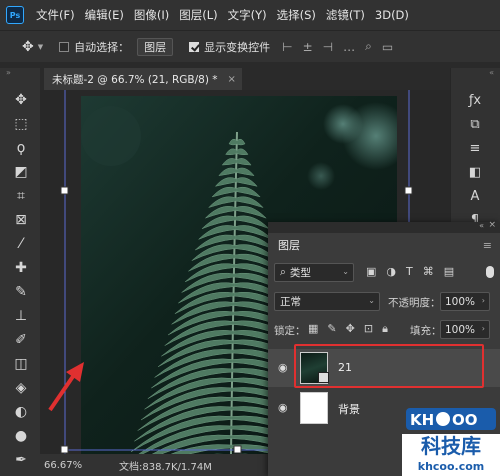 This screenshot has height=476, width=500. I want to click on menu-image: 图像(I), so click(151, 15).